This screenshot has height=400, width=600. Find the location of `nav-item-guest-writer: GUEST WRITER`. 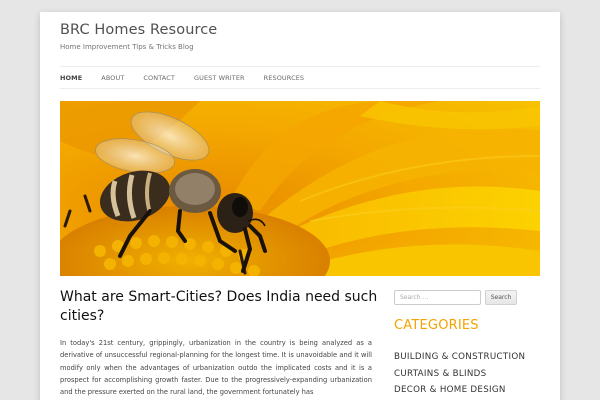

nav-item-guest-writer: GUEST WRITER is located at coordinates (219, 78).